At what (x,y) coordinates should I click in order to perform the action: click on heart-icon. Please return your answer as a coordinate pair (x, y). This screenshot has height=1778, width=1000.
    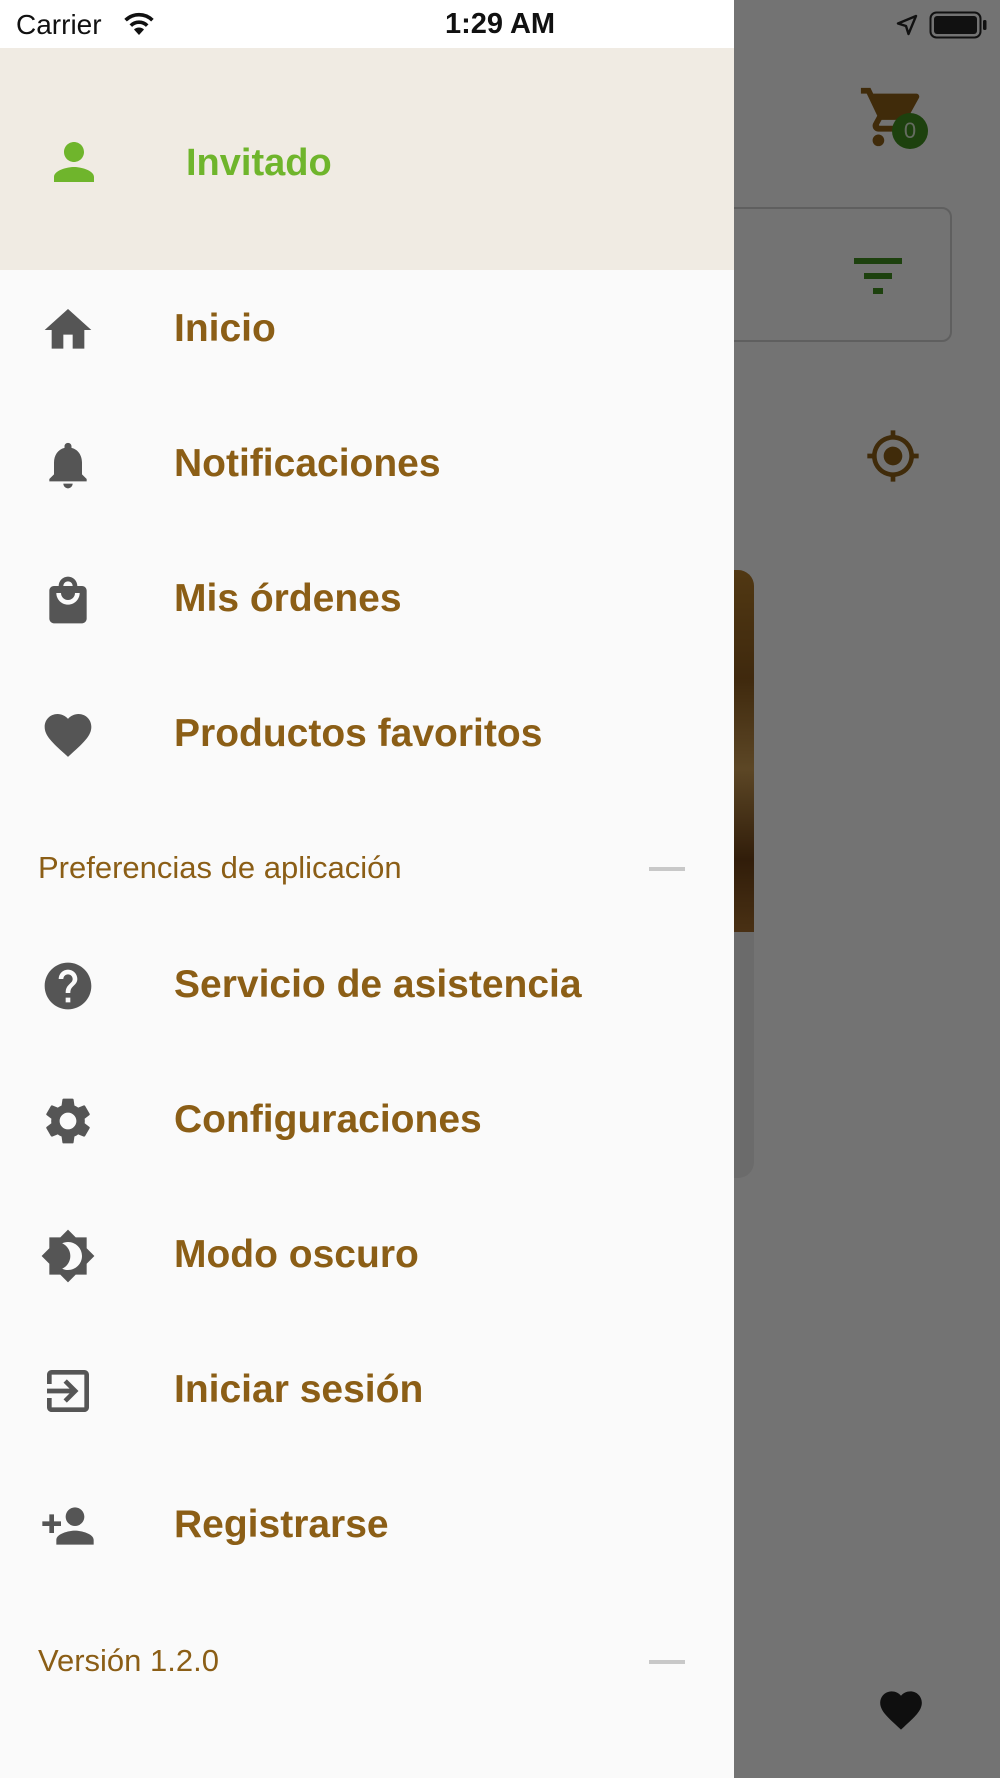
    Looking at the image, I should click on (68, 735).